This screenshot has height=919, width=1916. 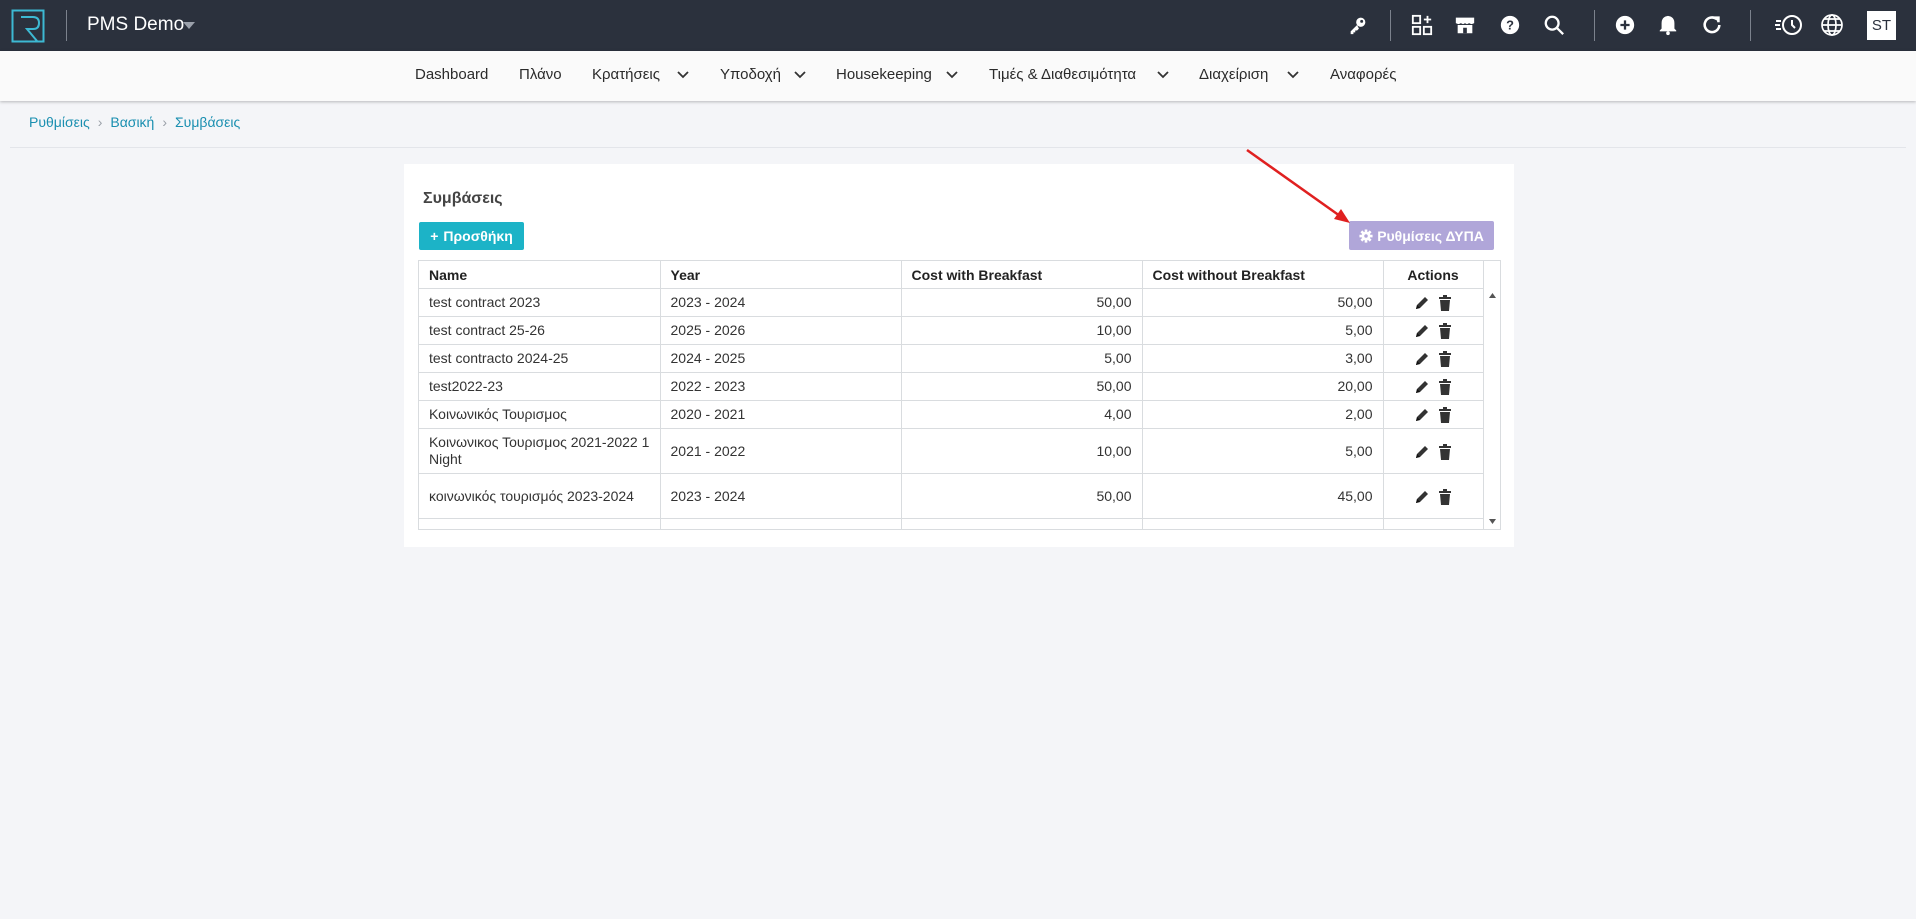 I want to click on nav-item-reception: Υποδοχή, so click(x=750, y=74).